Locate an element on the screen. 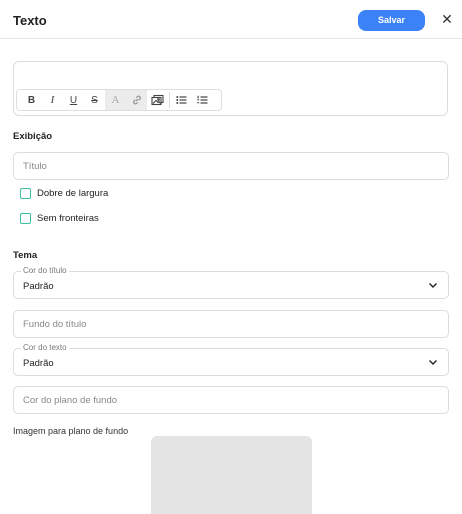 The height and width of the screenshot is (514, 462). text-color-label: Cor do texto is located at coordinates (45, 347).